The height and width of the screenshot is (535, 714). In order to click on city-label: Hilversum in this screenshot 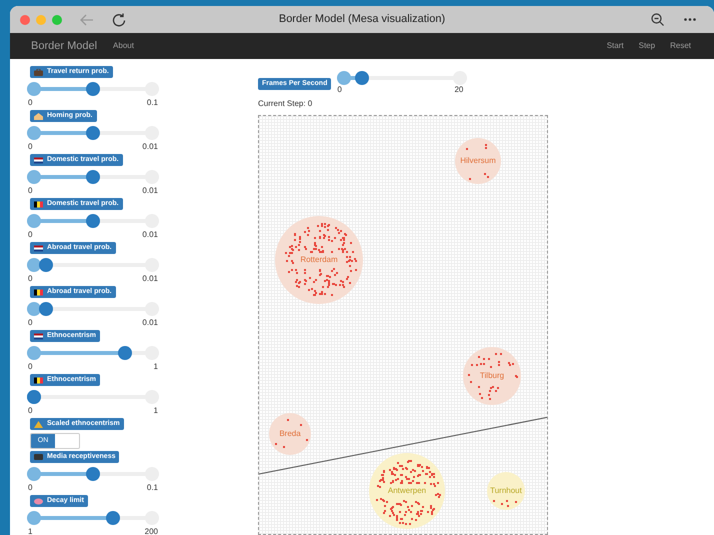, I will do `click(478, 161)`.